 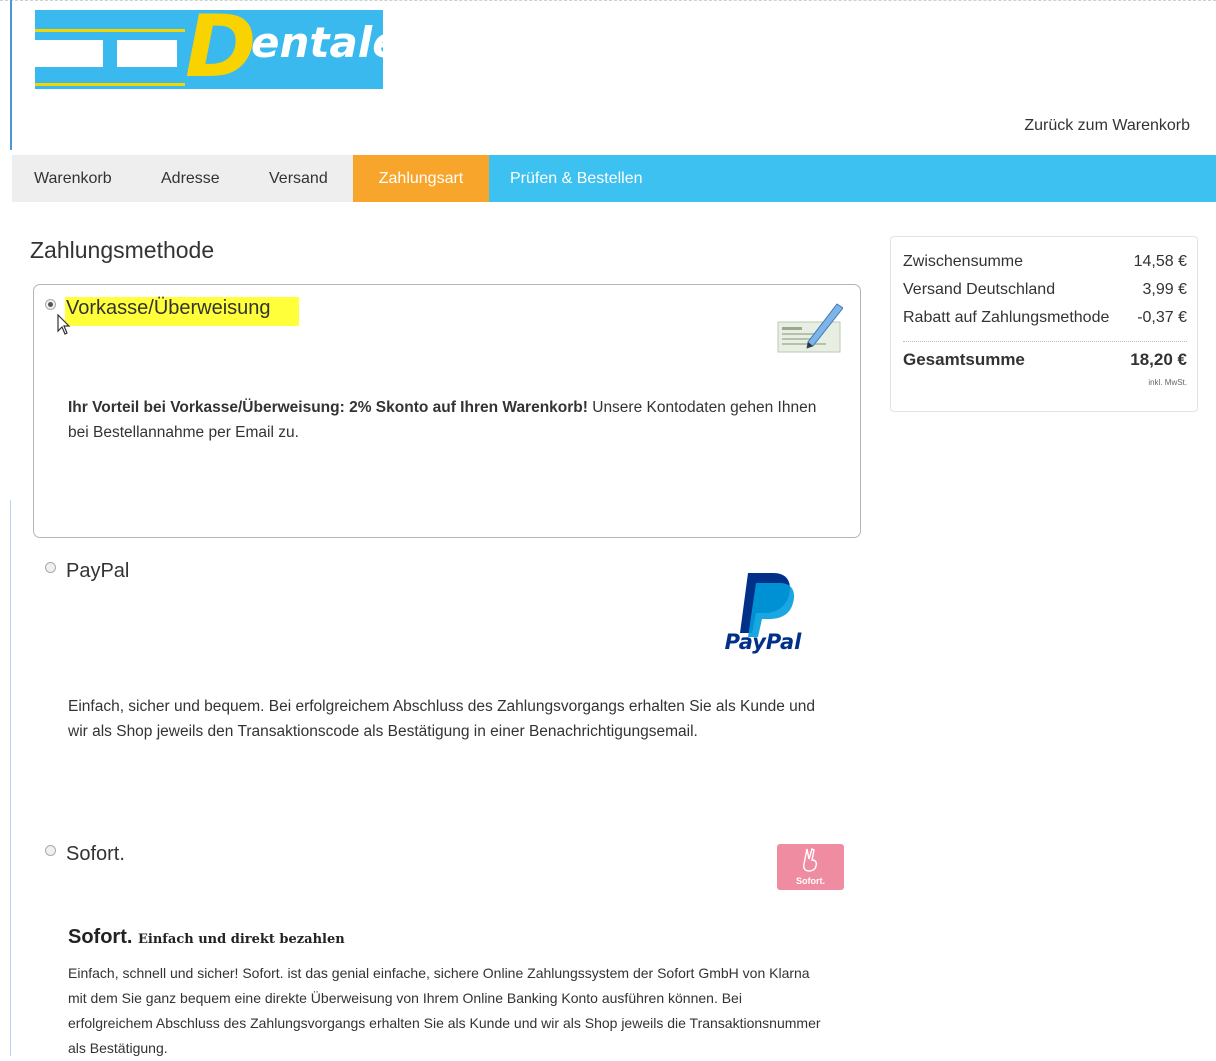 I want to click on subtotal-value: 14,58 €, so click(x=1160, y=261).